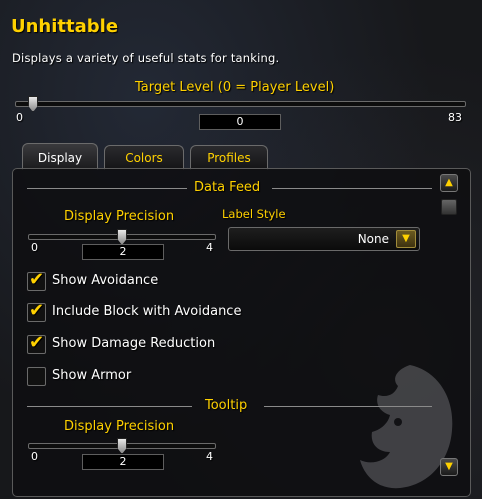 The image size is (482, 499). What do you see at coordinates (123, 252) in the screenshot?
I see `data-feed-precision-input: 2` at bounding box center [123, 252].